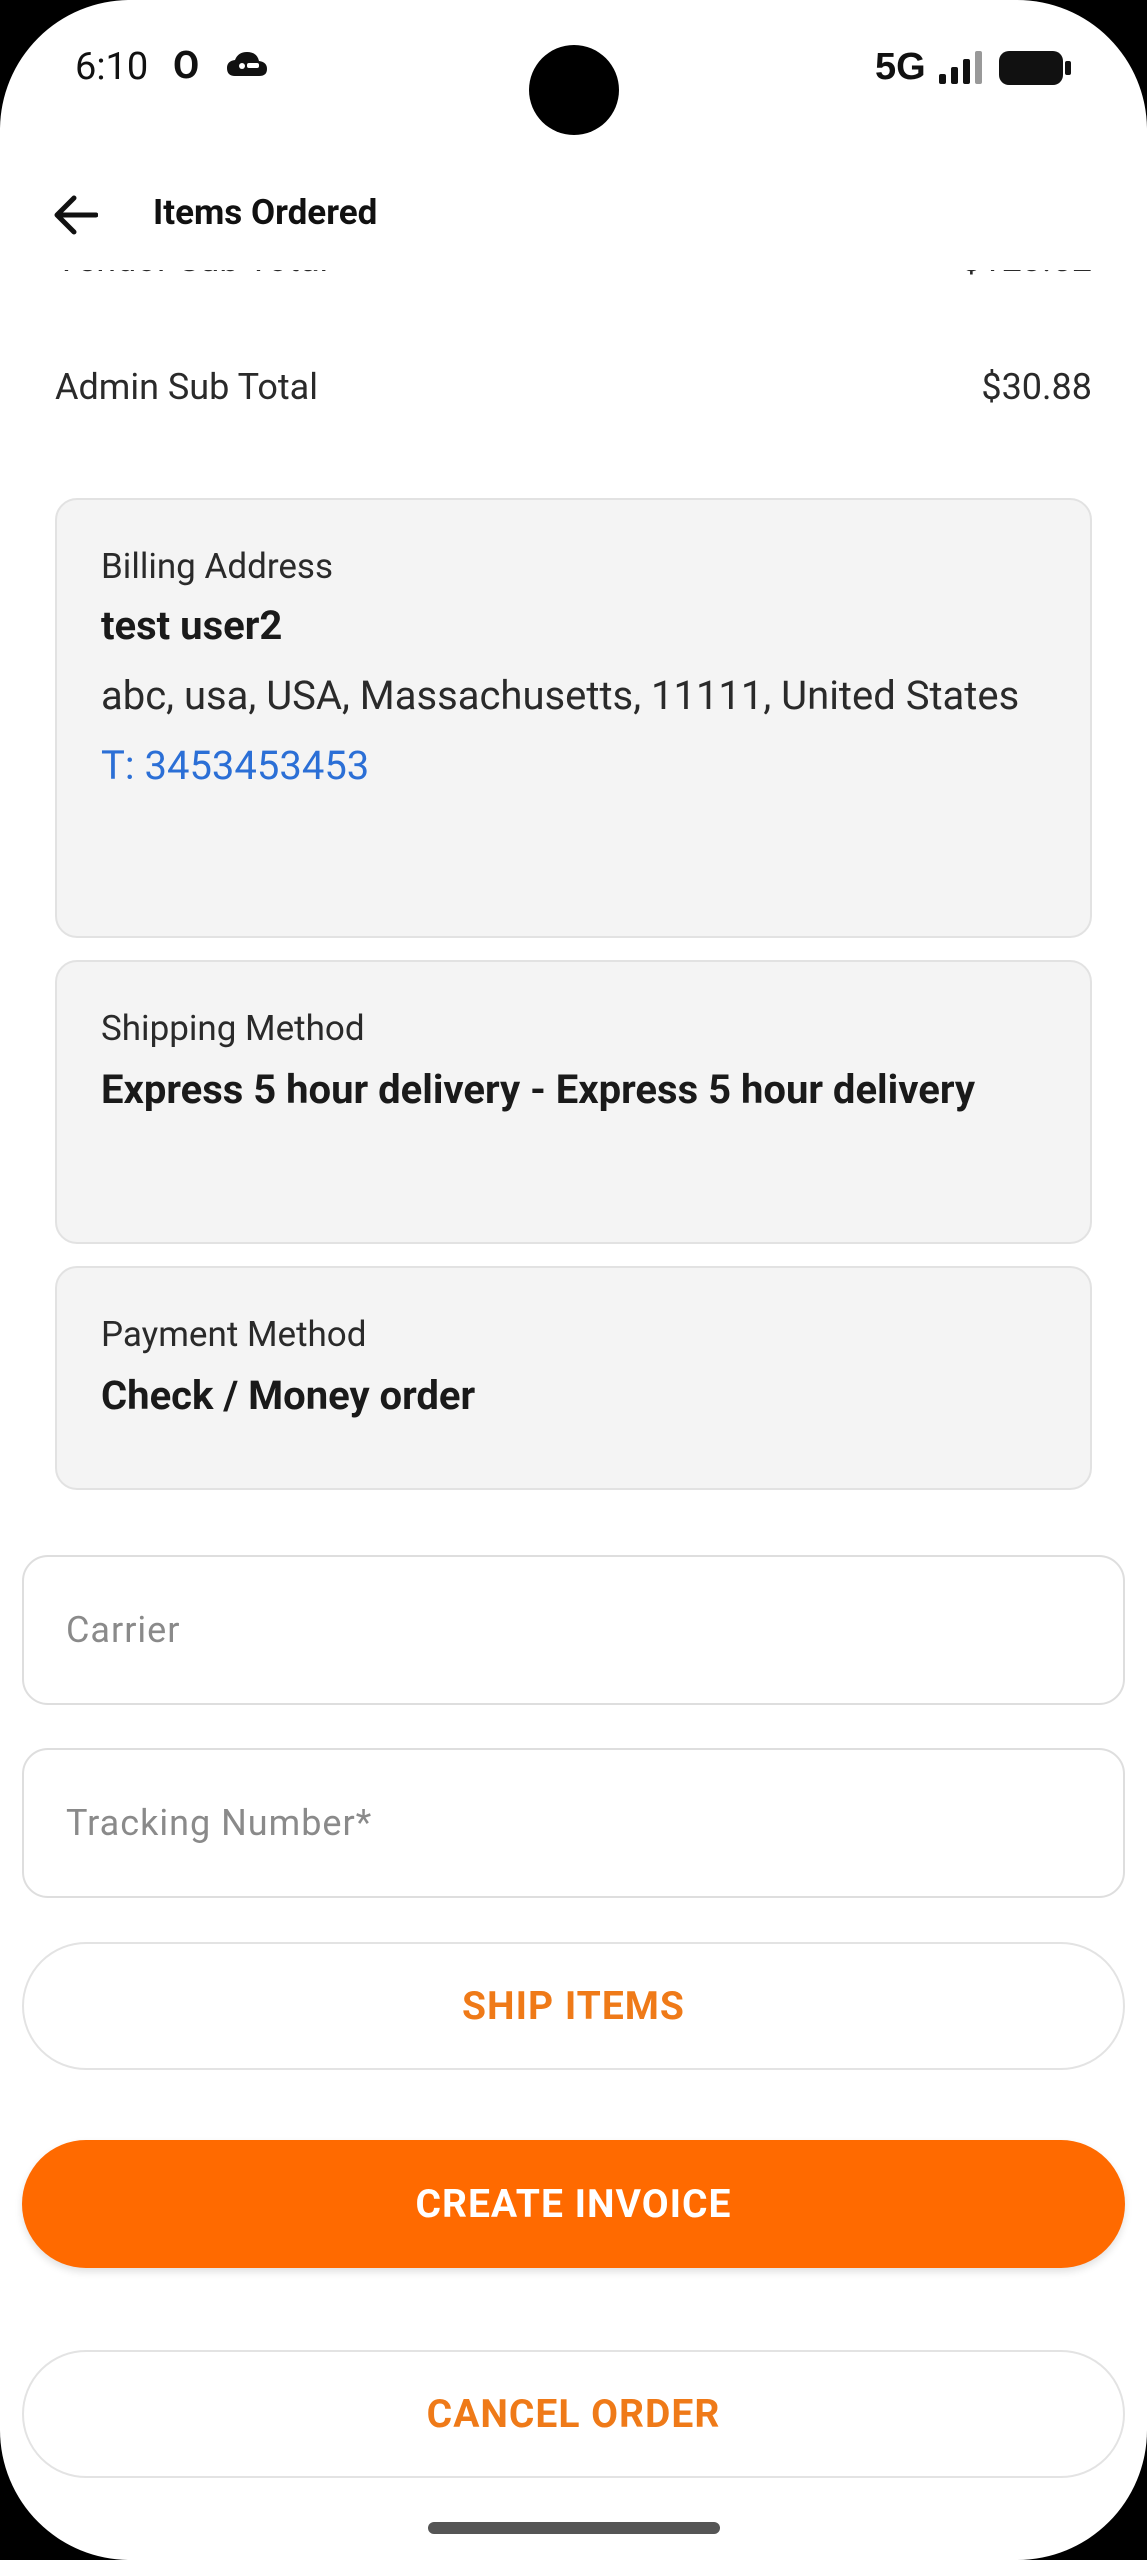  Describe the element at coordinates (219, 1823) in the screenshot. I see `tracking-number-placeholder: Tracking Number*` at that location.